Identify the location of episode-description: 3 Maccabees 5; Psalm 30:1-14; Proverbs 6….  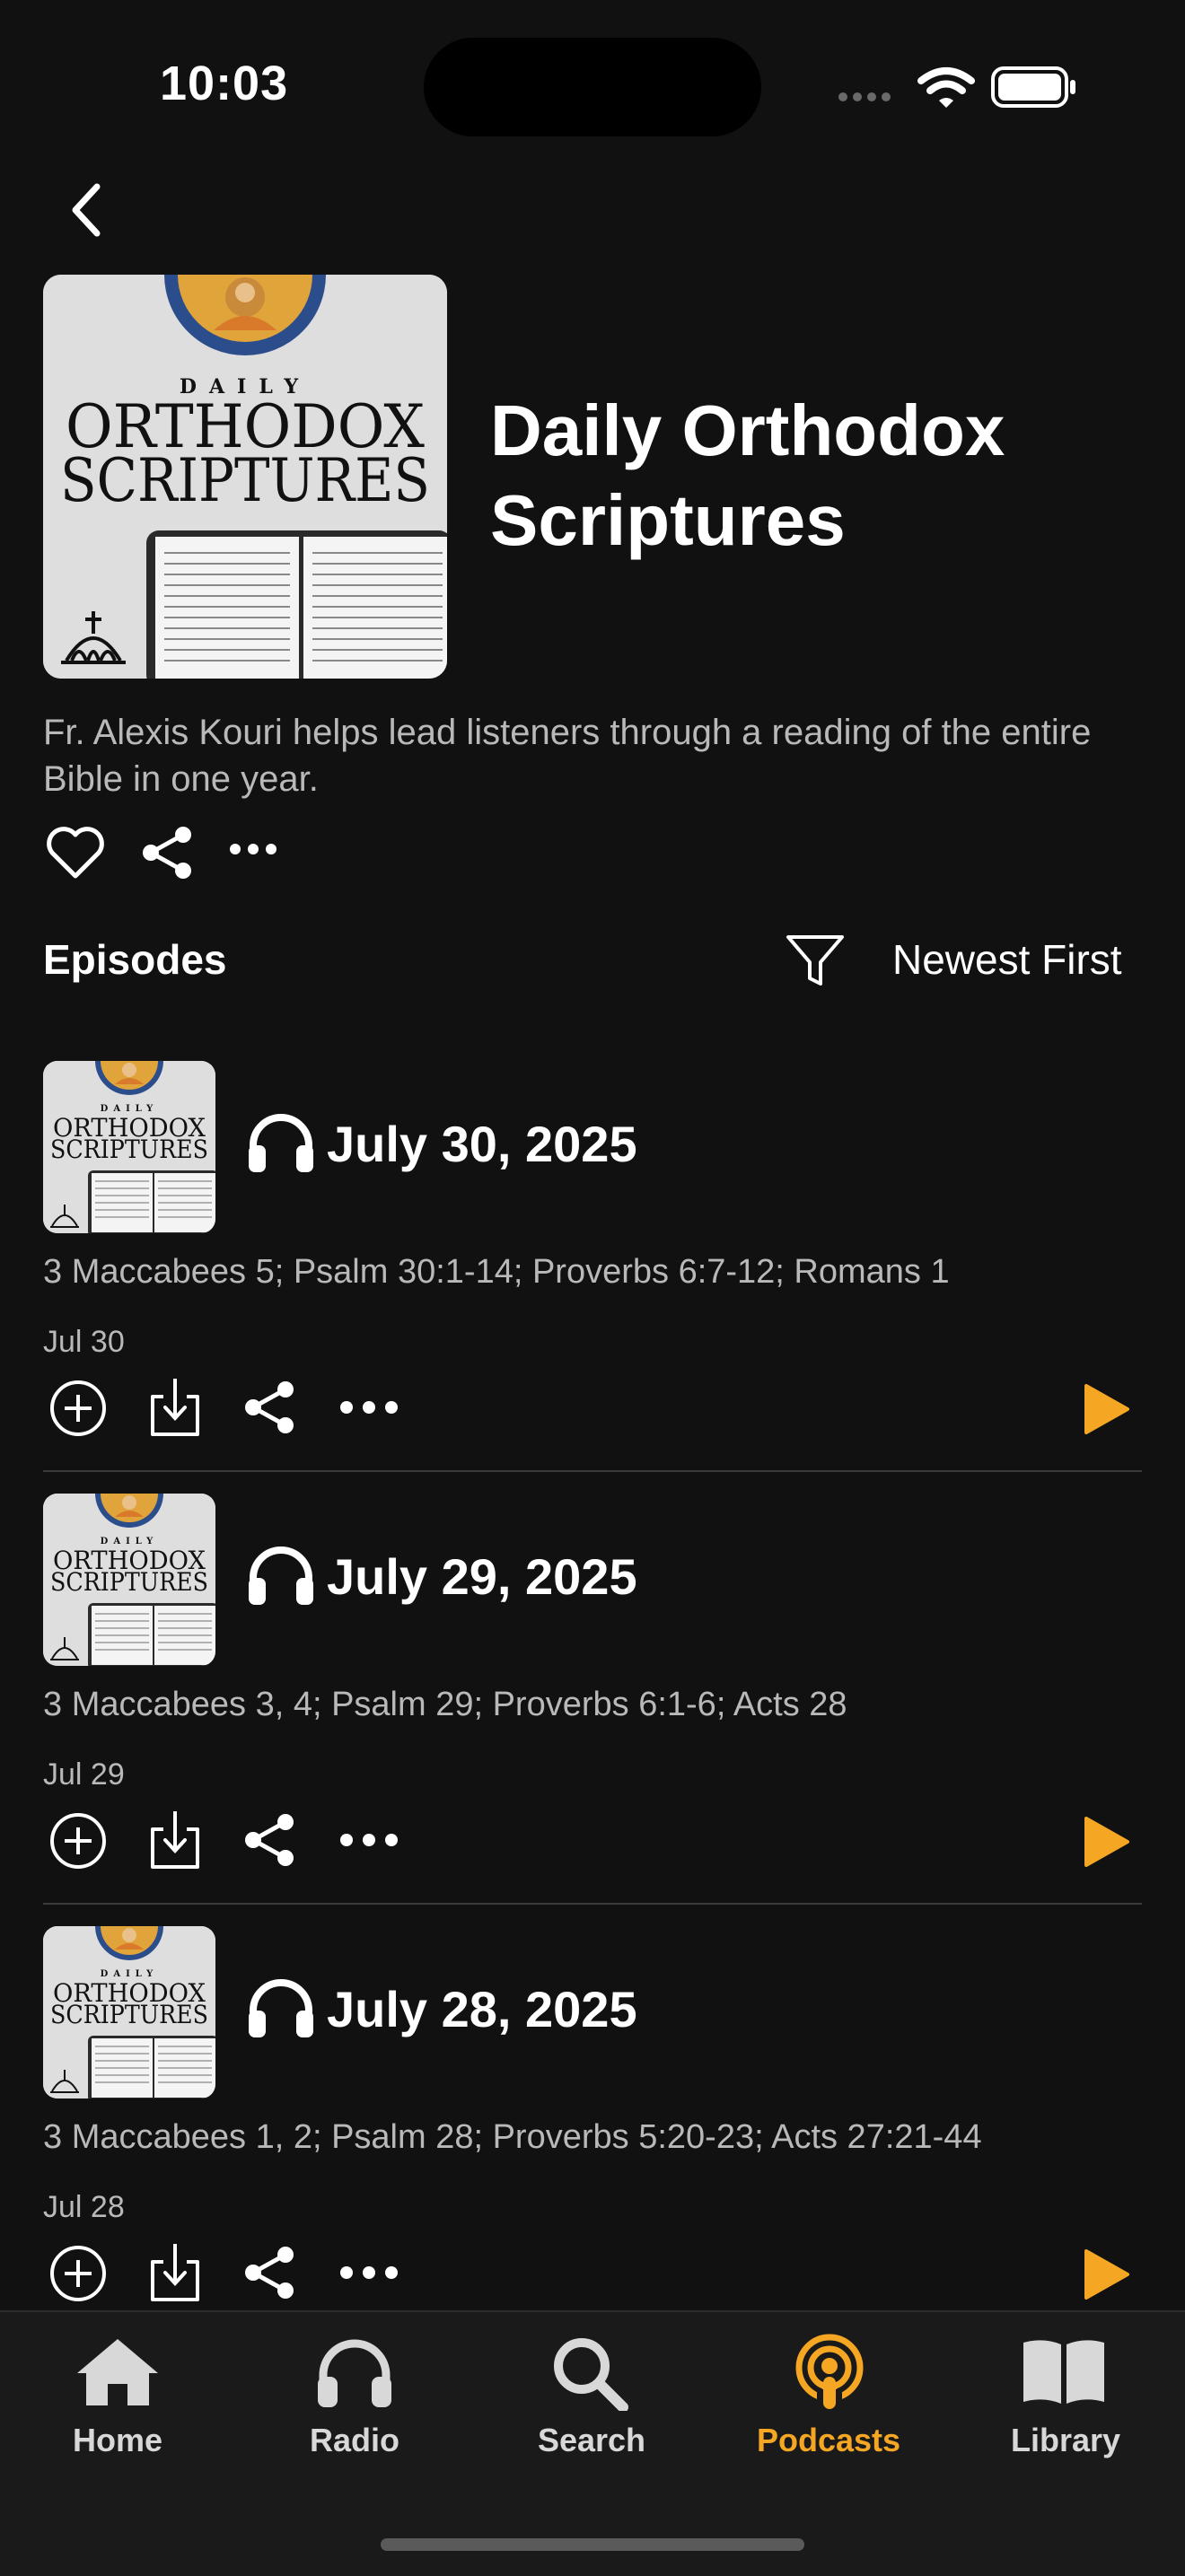
(496, 1272).